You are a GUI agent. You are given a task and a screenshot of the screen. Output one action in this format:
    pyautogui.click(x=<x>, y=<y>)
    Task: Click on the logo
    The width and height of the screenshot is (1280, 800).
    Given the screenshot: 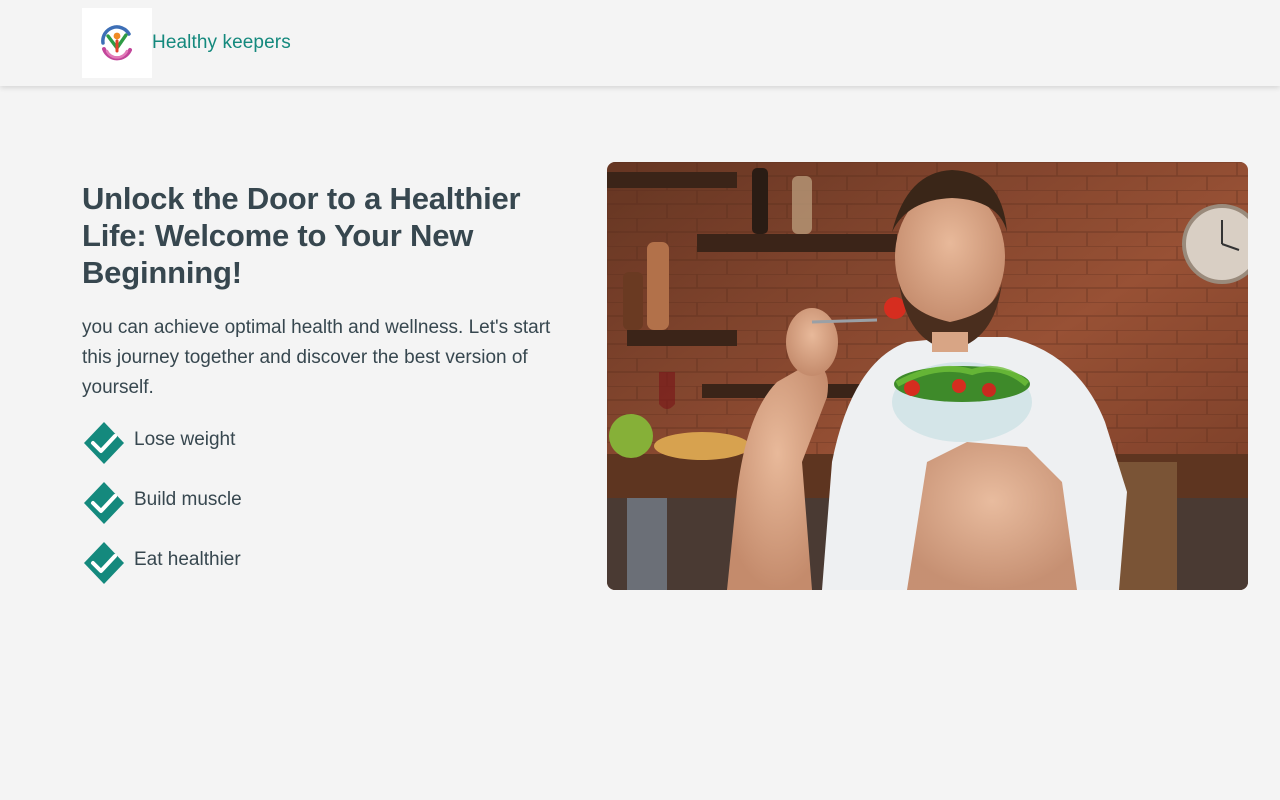 What is the action you would take?
    pyautogui.click(x=117, y=43)
    